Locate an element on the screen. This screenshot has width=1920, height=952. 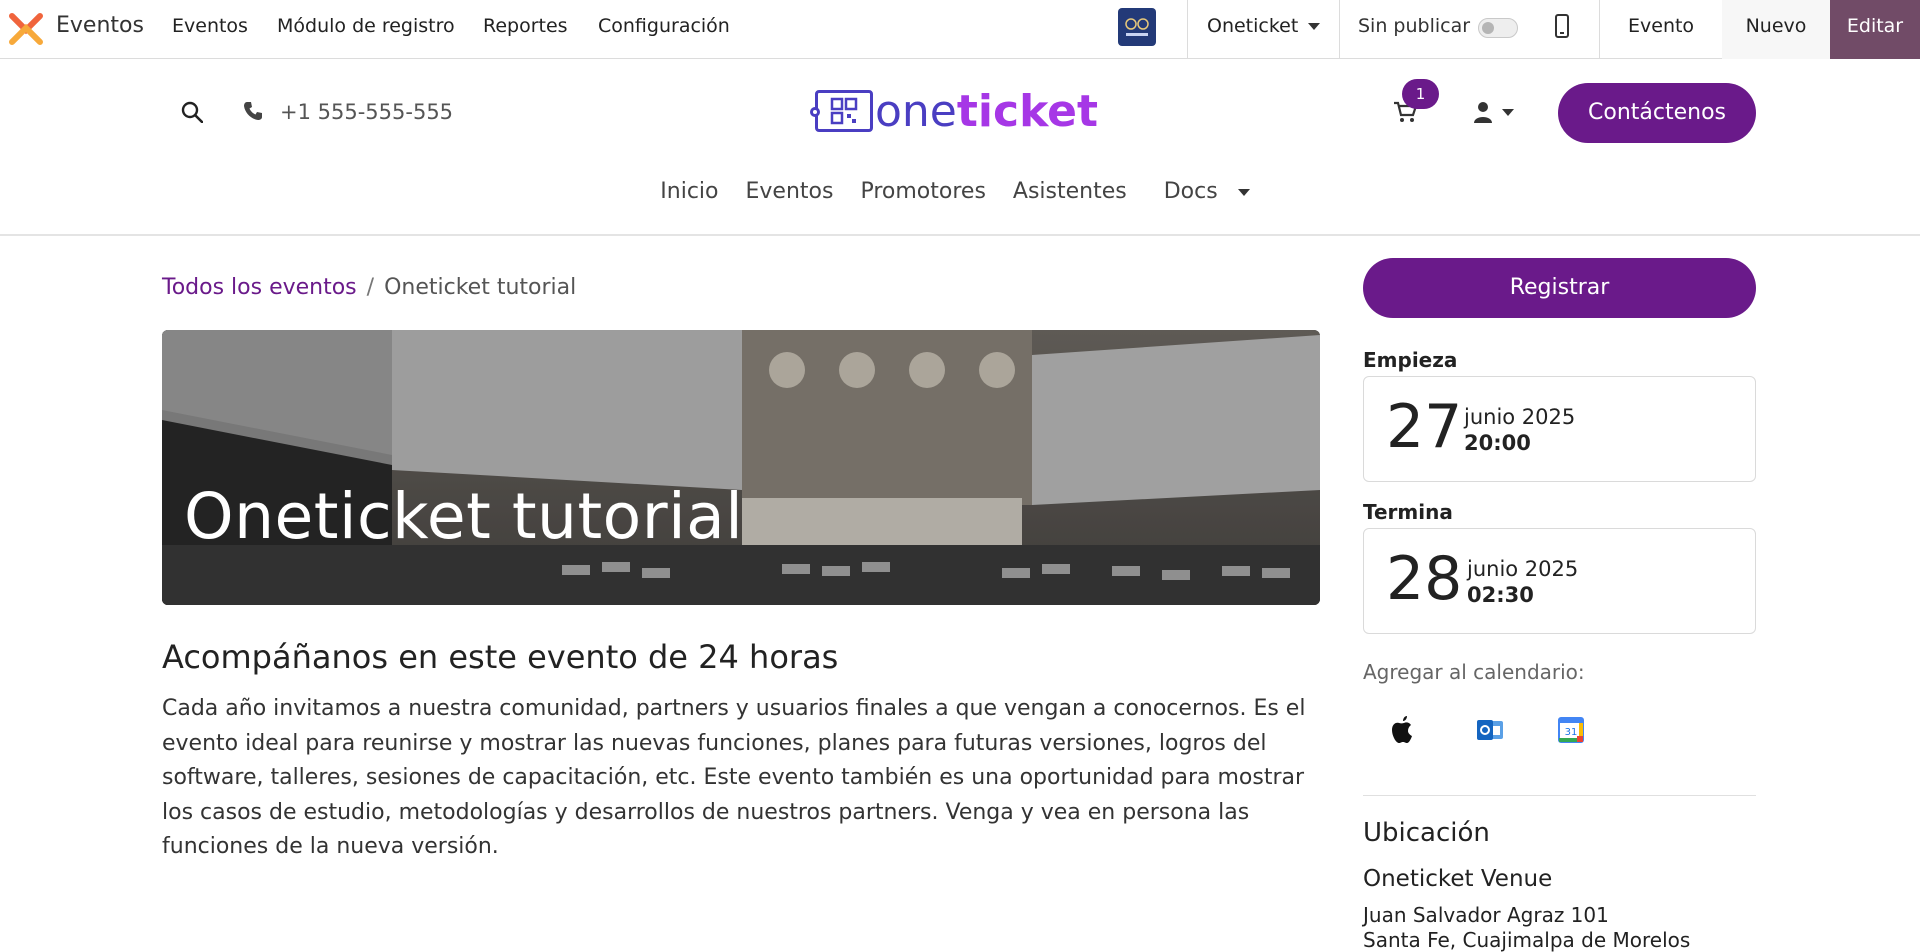
divider is located at coordinates (1559, 795).